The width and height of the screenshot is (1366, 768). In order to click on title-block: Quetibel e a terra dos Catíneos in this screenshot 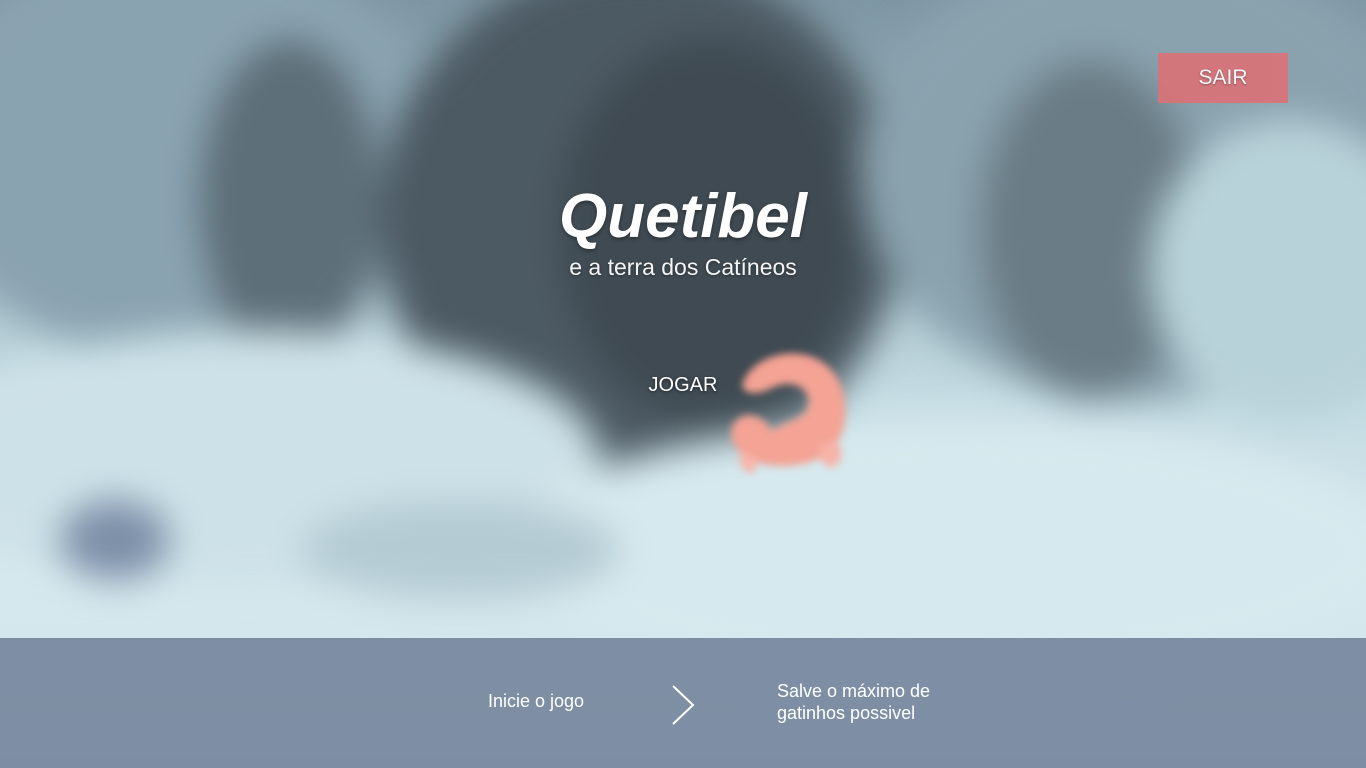, I will do `click(683, 230)`.